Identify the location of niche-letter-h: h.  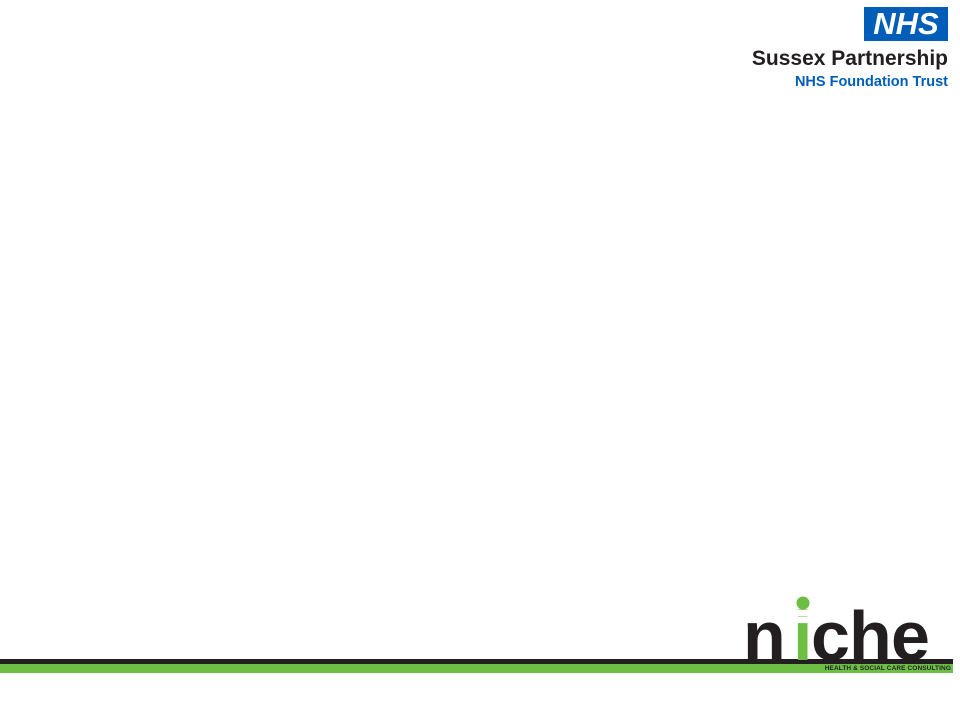
(870, 629).